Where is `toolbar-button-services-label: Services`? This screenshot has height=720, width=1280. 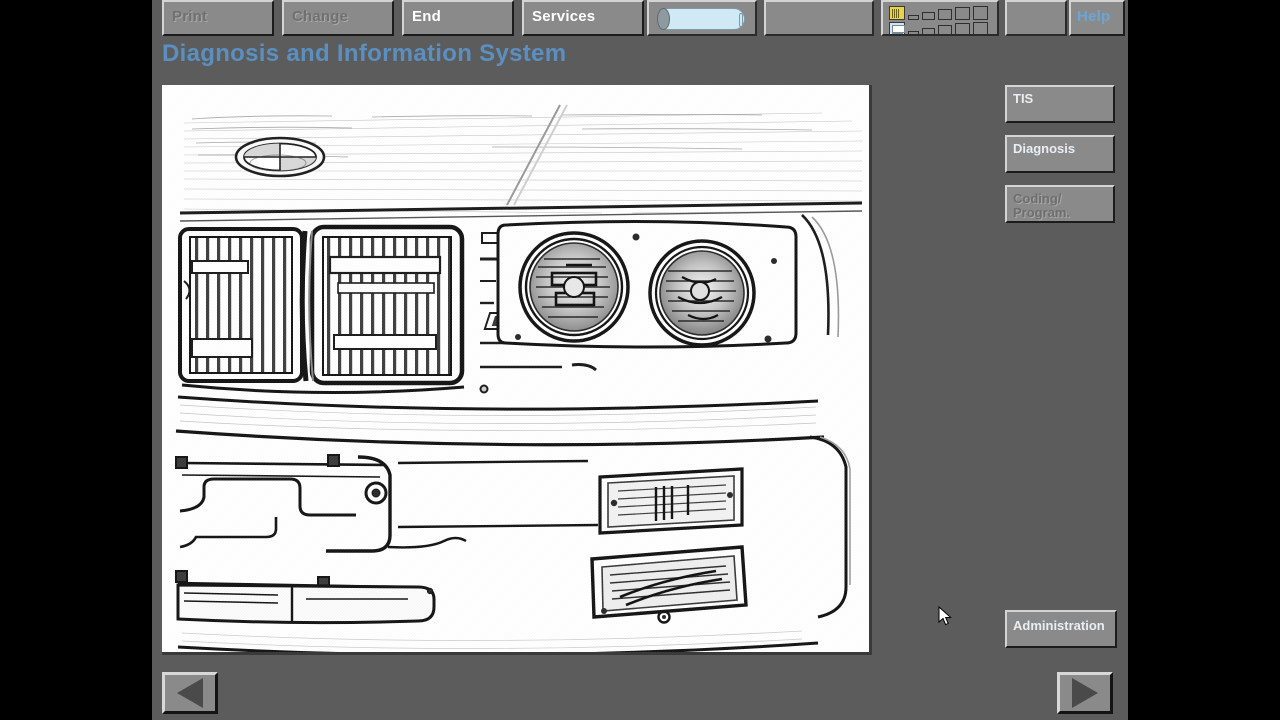
toolbar-button-services-label: Services is located at coordinates (564, 16).